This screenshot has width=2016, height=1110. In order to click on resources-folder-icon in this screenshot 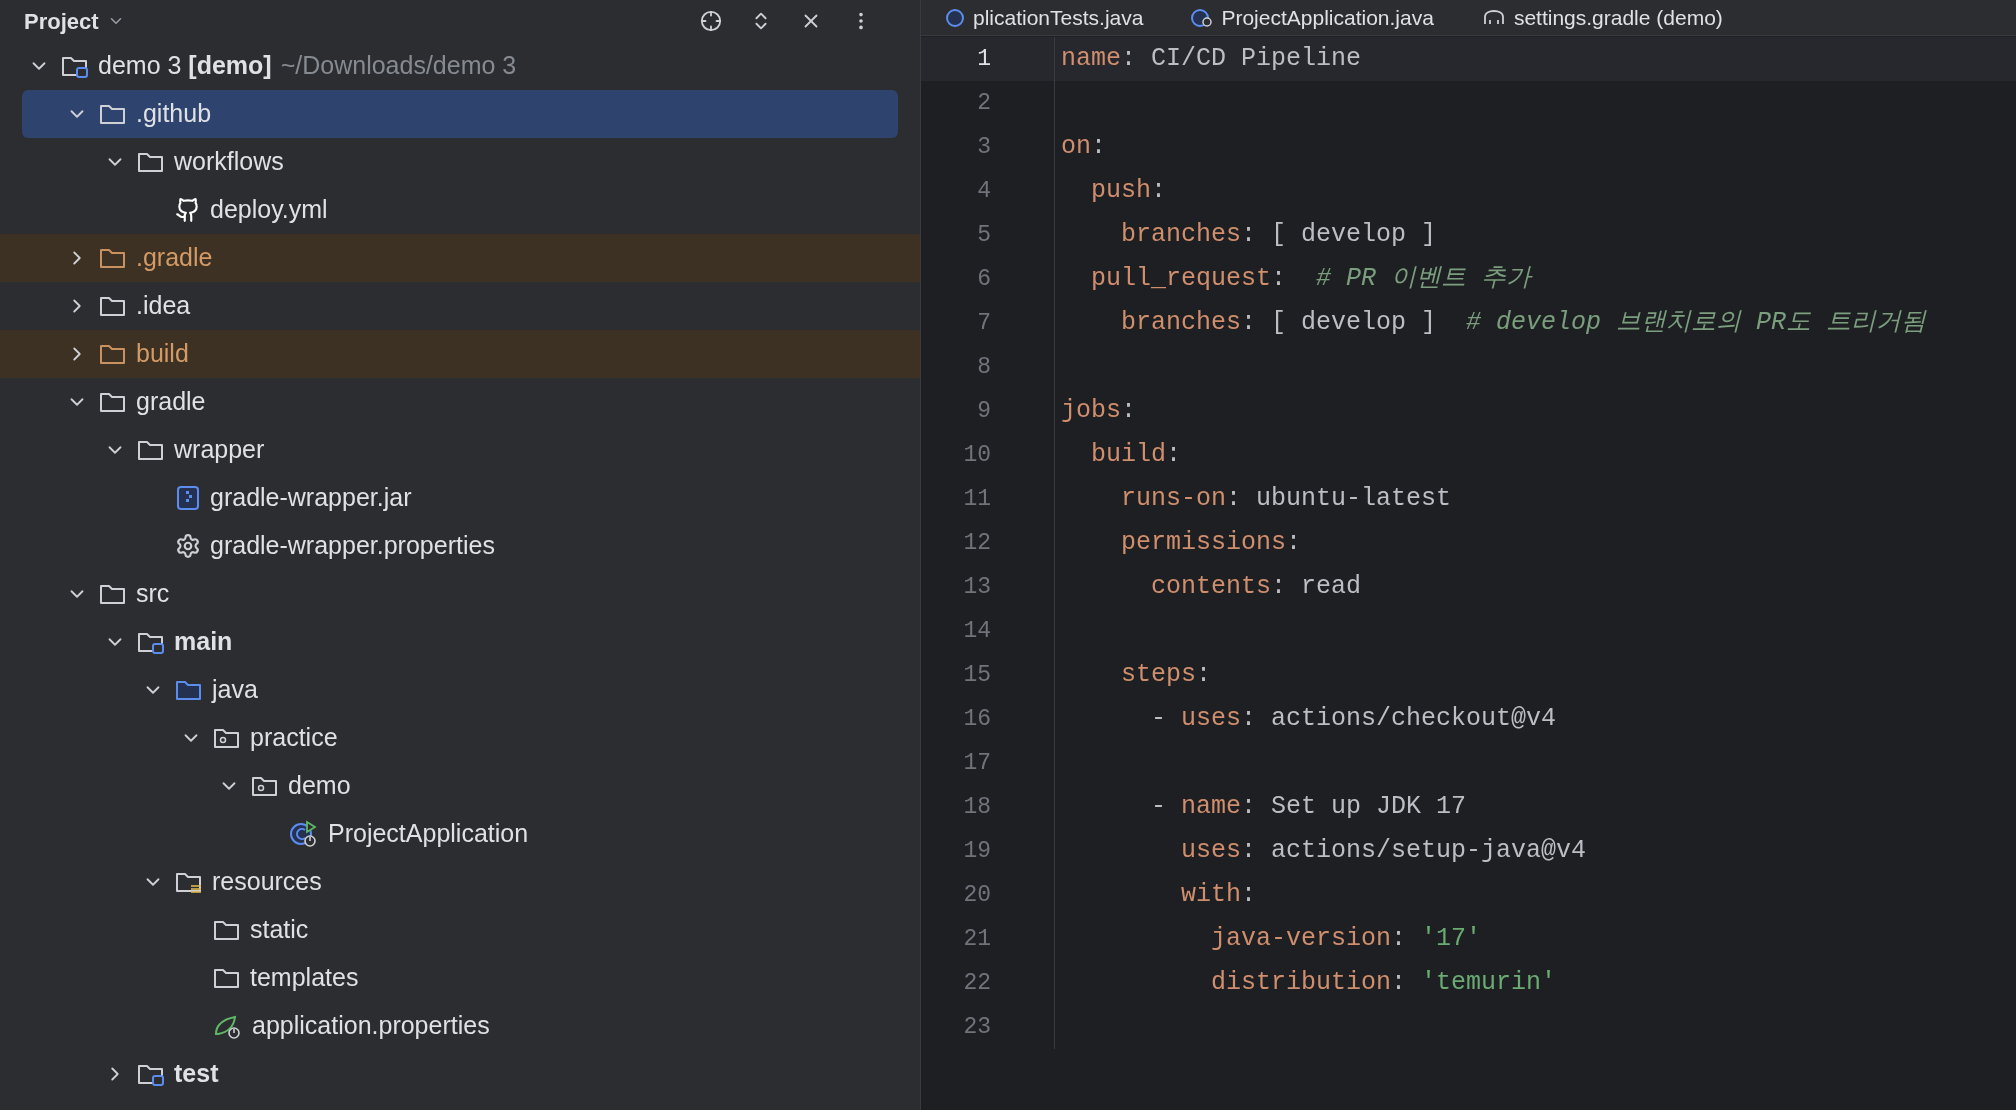, I will do `click(189, 882)`.